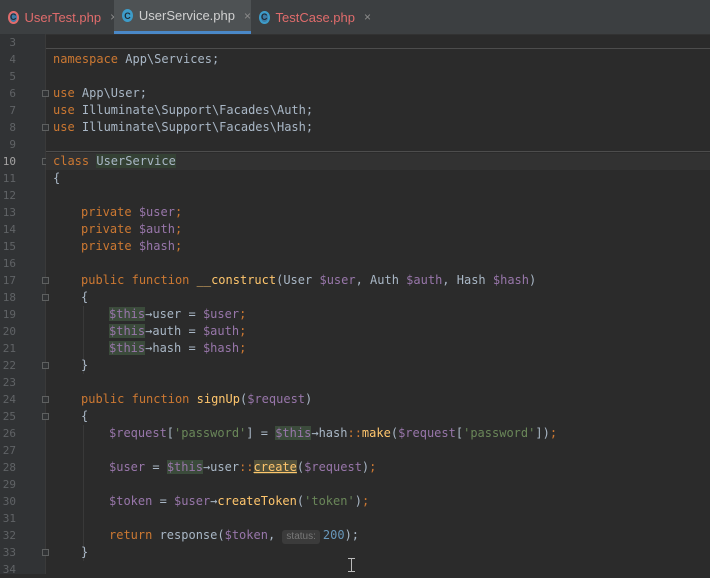 The image size is (710, 578). I want to click on tab-usertest: C UserTest.php ×, so click(58, 17).